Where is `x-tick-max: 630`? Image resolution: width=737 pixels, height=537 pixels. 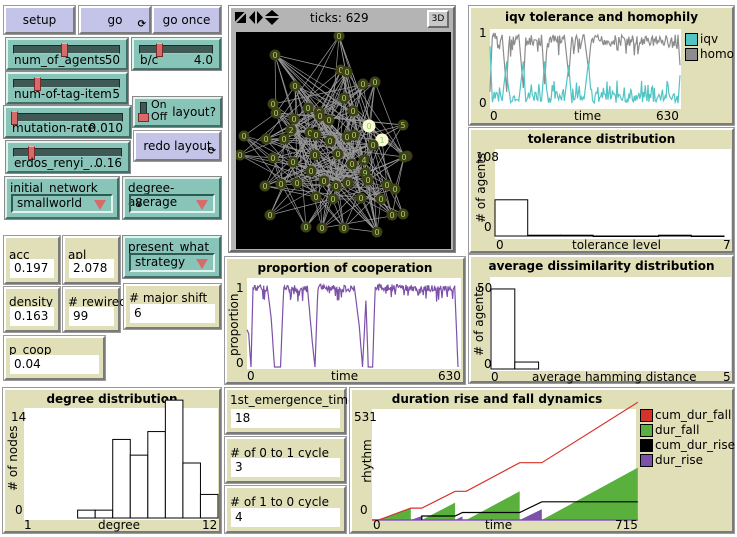
x-tick-max: 630 is located at coordinates (667, 116).